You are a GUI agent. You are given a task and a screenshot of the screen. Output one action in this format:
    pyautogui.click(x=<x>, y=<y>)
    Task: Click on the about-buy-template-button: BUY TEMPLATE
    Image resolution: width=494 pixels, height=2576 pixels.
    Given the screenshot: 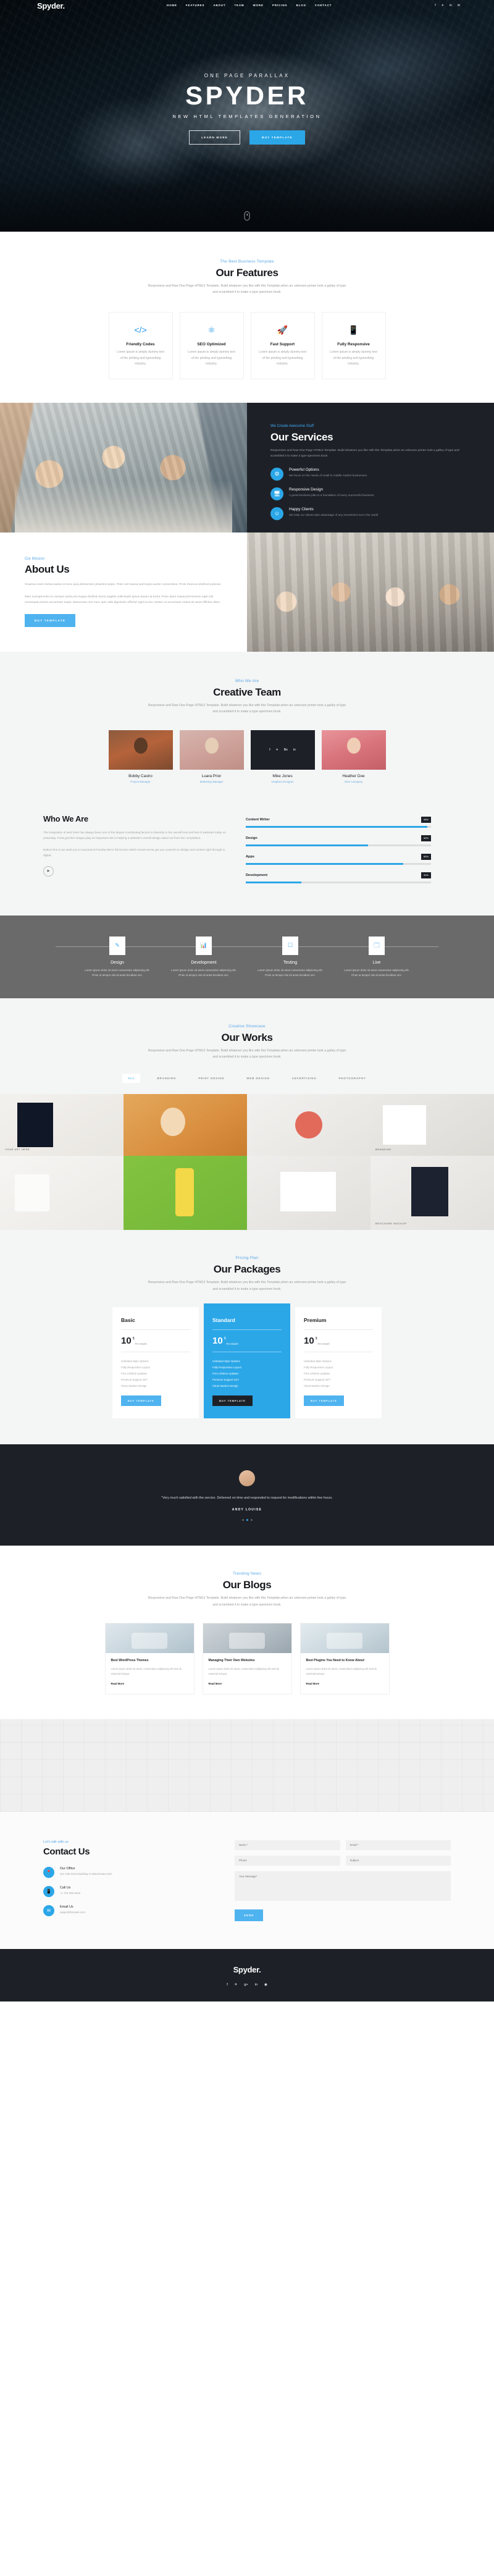 What is the action you would take?
    pyautogui.click(x=50, y=620)
    